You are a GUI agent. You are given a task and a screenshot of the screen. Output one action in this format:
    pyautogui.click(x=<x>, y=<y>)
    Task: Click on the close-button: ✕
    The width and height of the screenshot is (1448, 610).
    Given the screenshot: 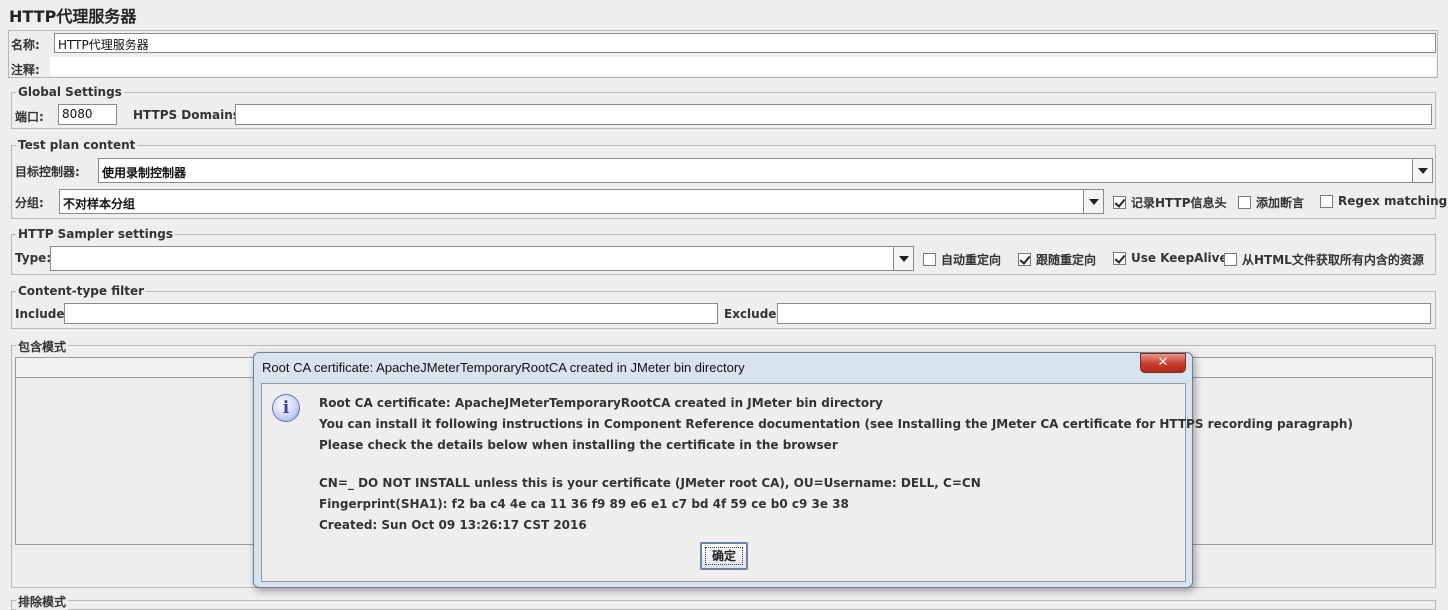 What is the action you would take?
    pyautogui.click(x=1163, y=363)
    